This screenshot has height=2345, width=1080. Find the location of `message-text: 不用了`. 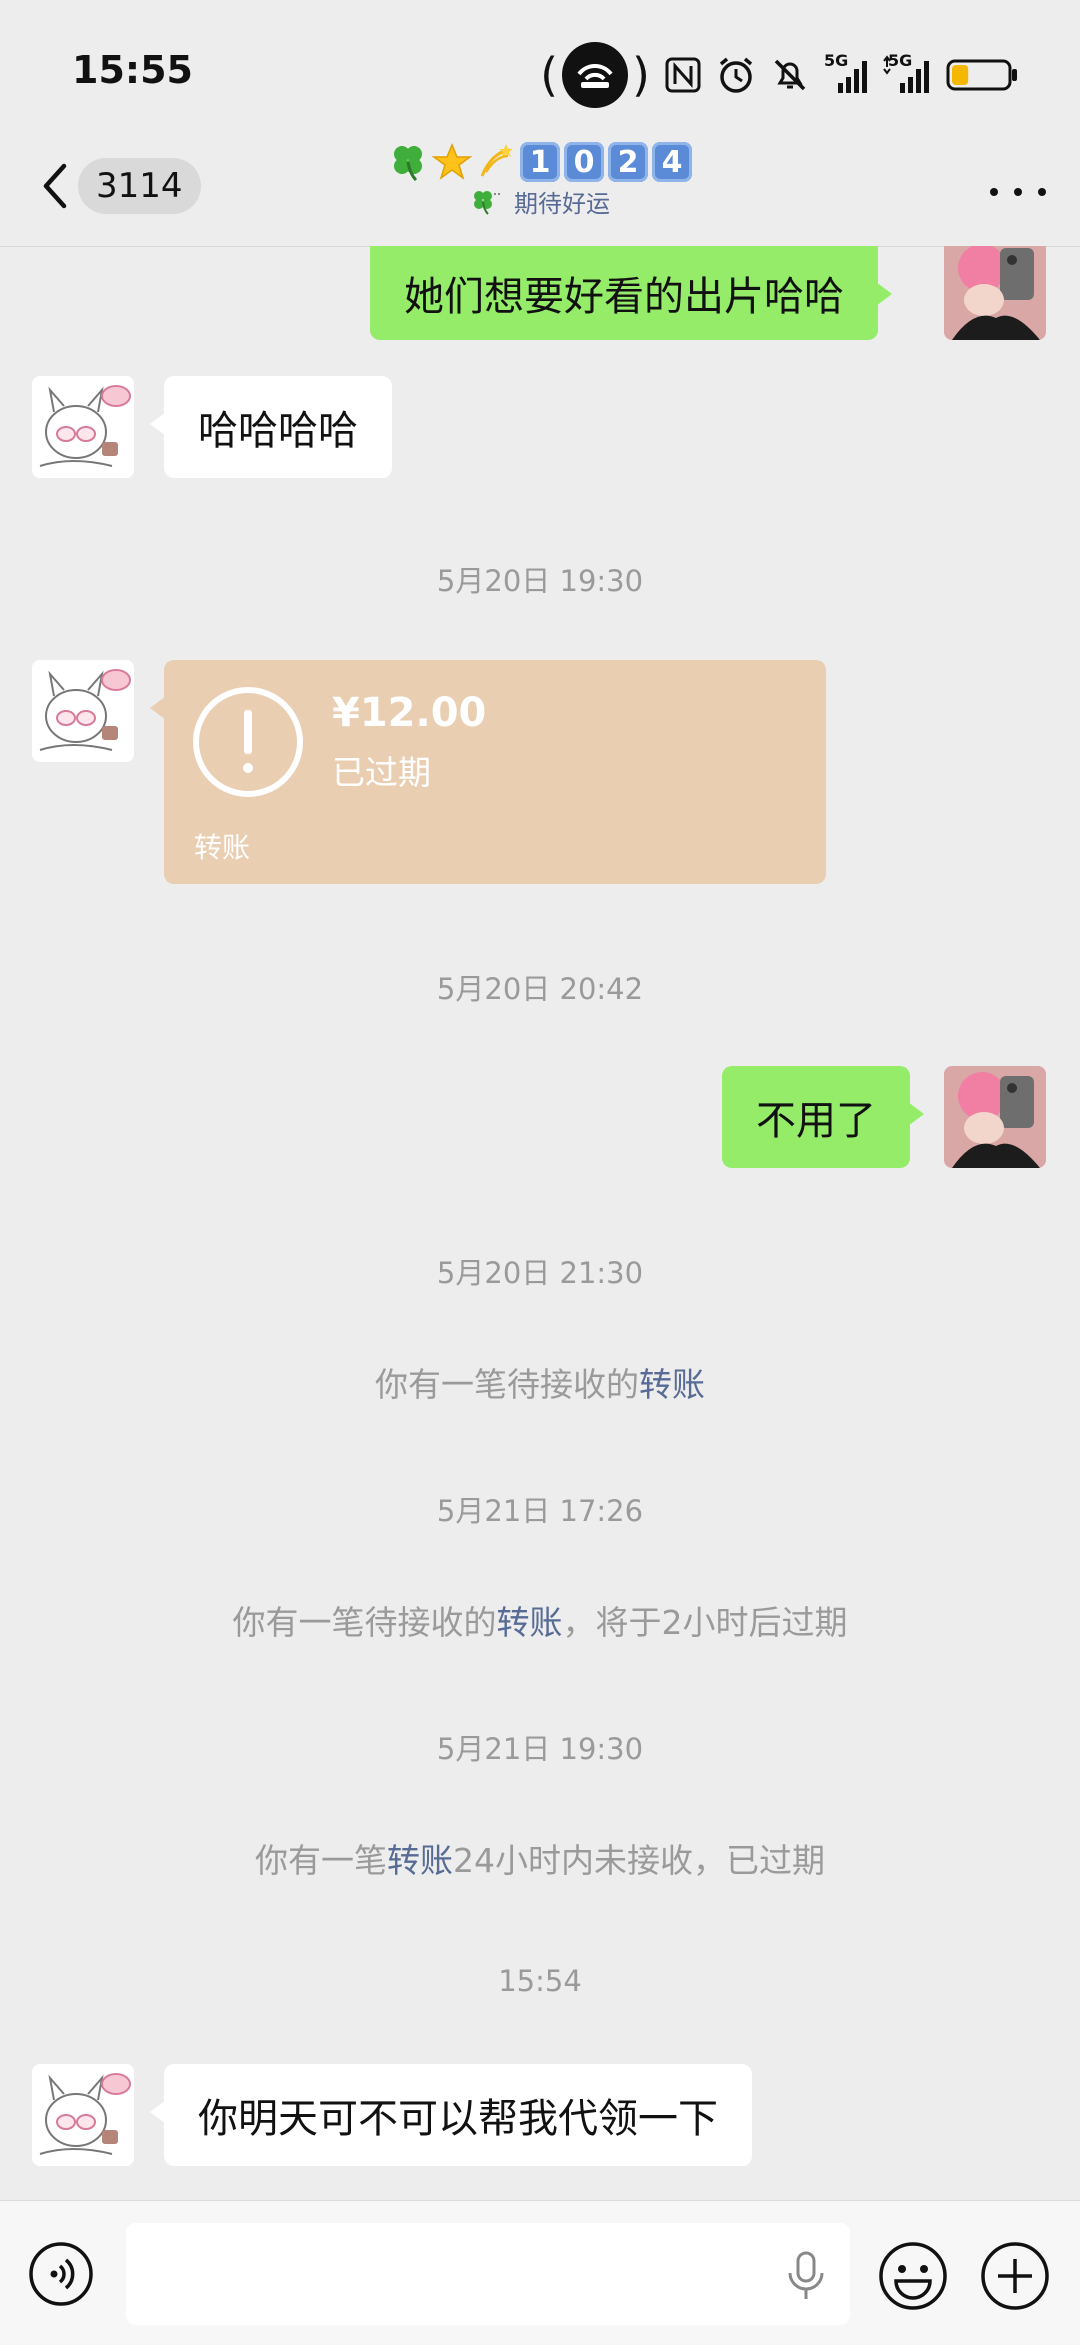

message-text: 不用了 is located at coordinates (816, 1121).